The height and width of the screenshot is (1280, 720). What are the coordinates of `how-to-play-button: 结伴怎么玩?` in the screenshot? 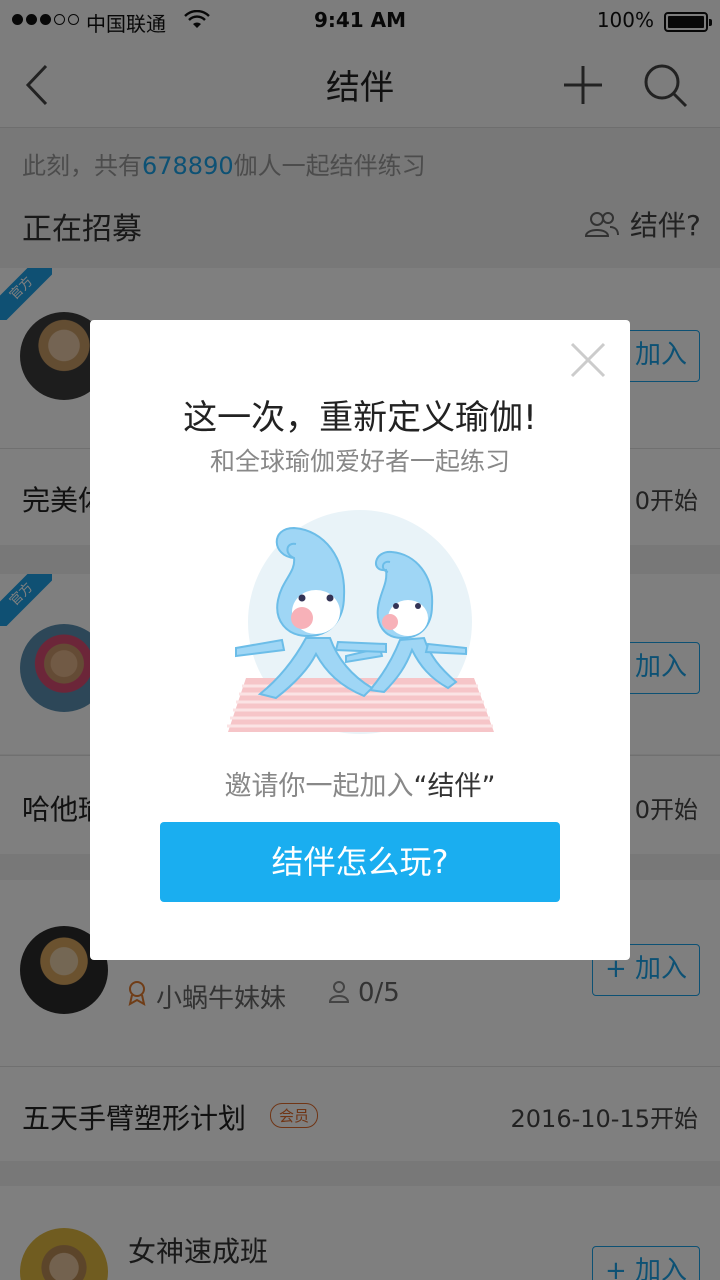 It's located at (360, 862).